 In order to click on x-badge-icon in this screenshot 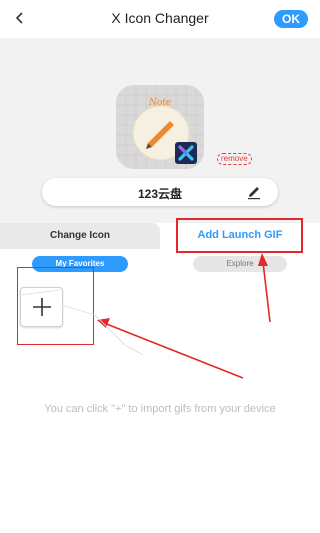, I will do `click(186, 153)`.